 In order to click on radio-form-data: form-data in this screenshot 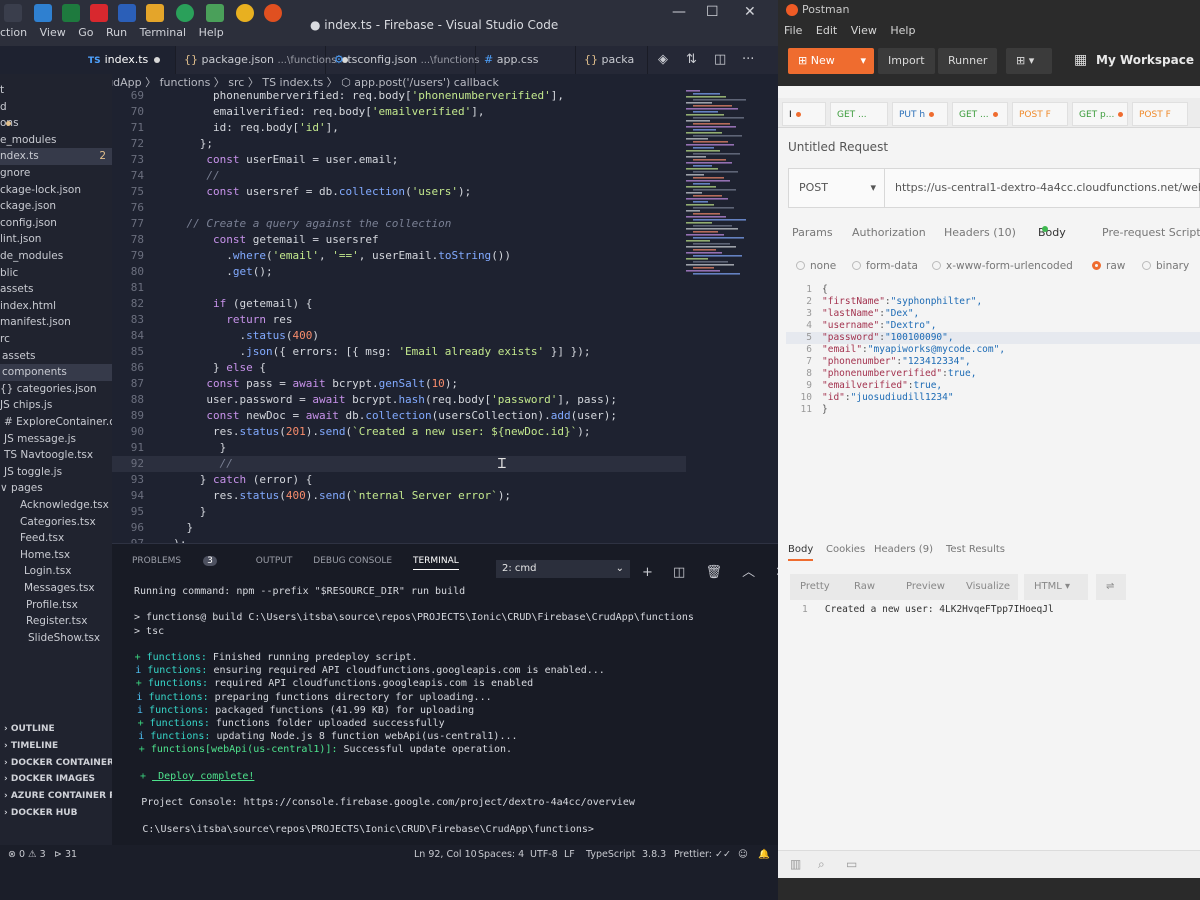, I will do `click(885, 266)`.